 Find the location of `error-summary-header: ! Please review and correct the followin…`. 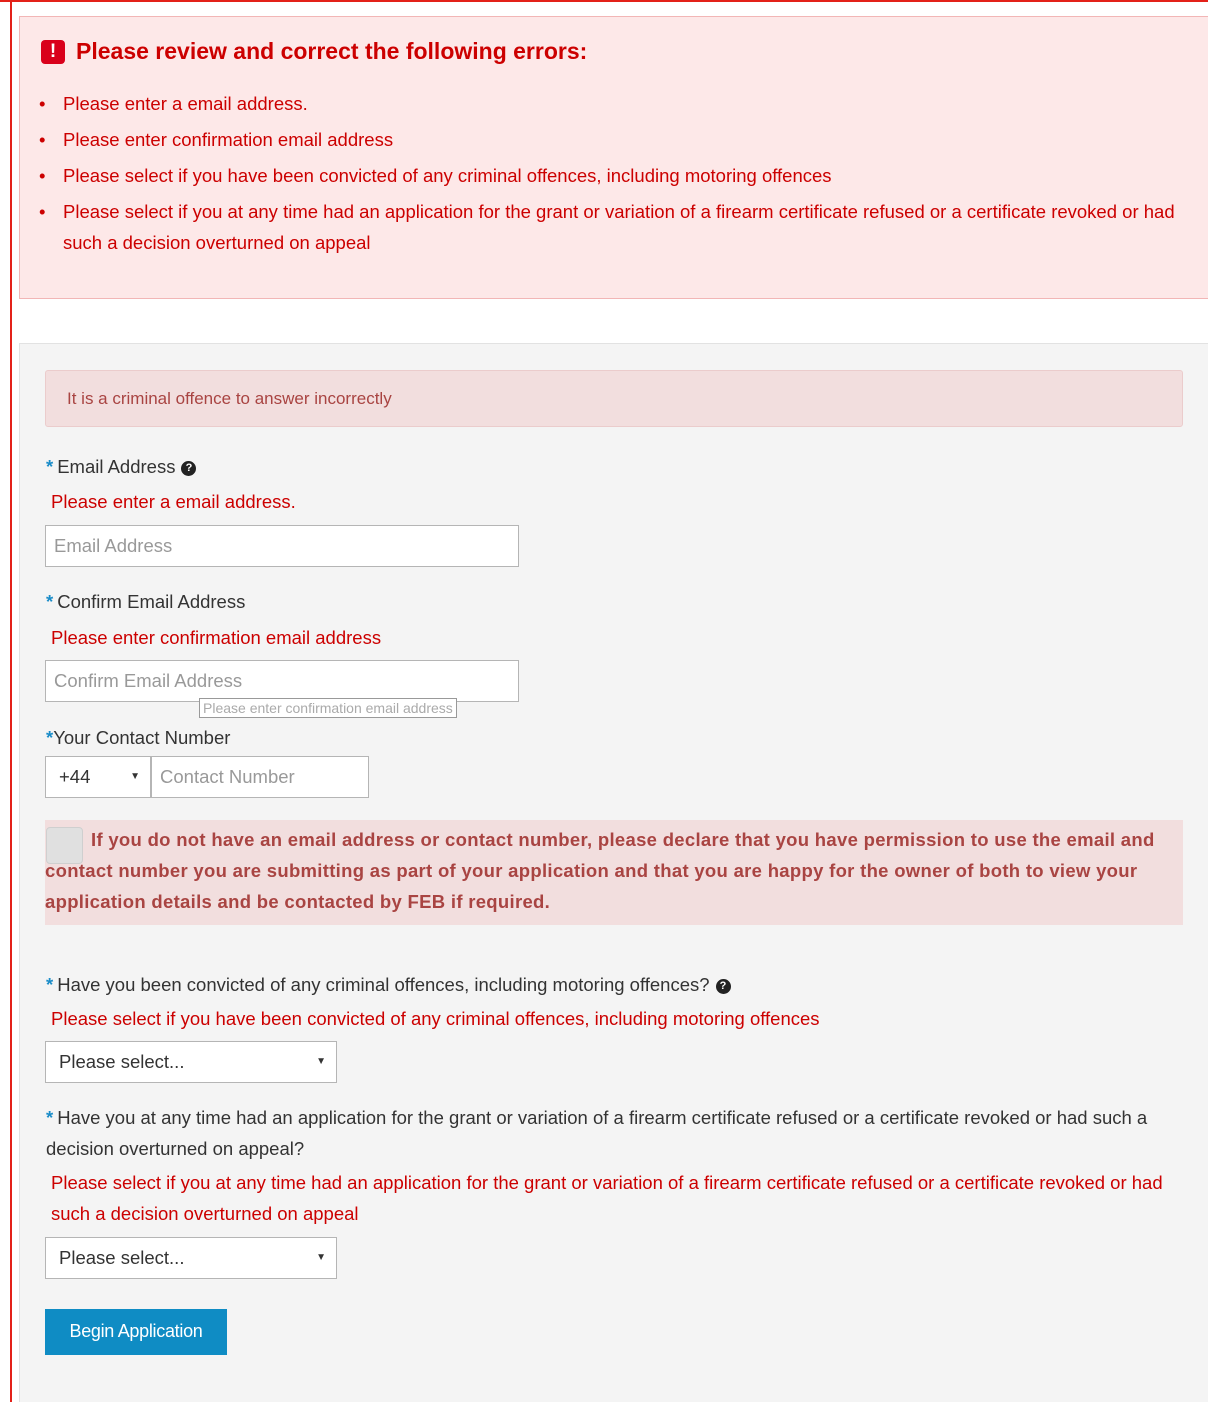

error-summary-header: ! Please review and correct the followin… is located at coordinates (314, 51).